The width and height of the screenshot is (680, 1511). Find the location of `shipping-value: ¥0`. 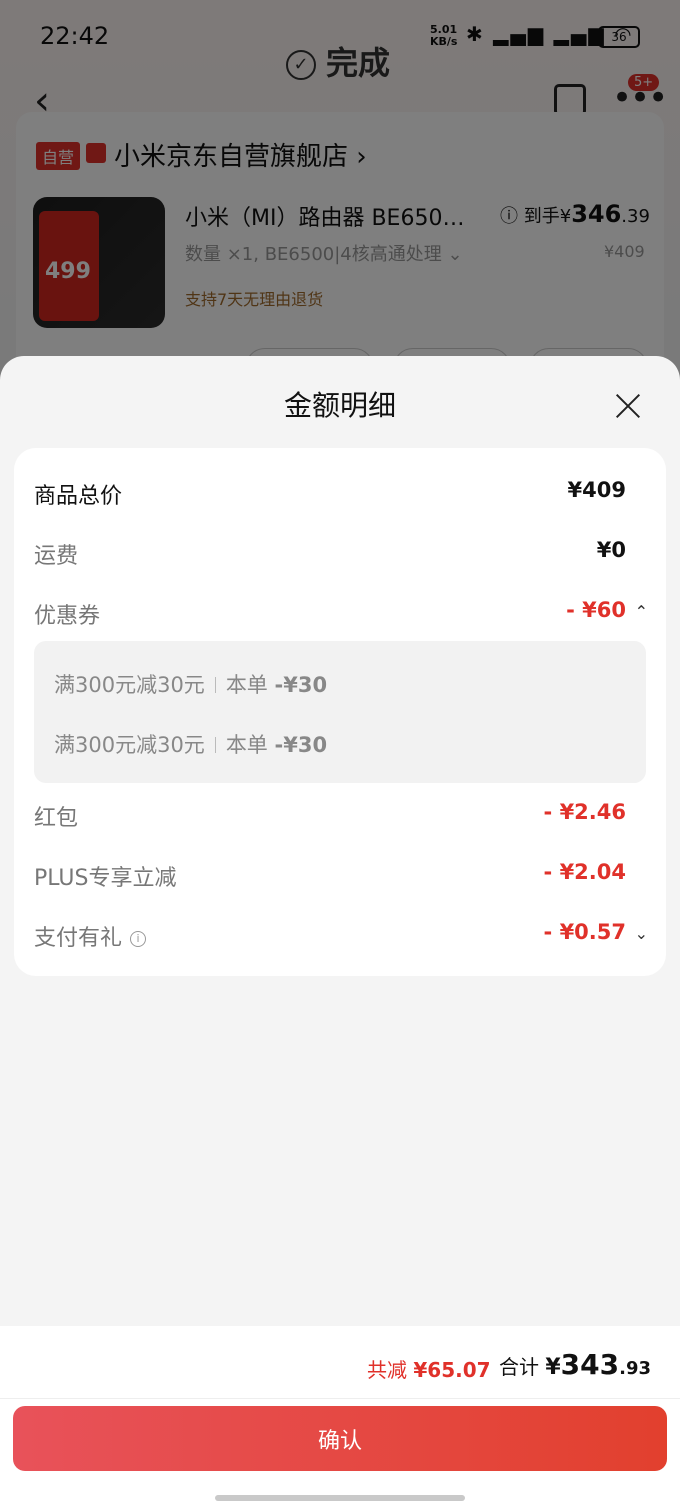

shipping-value: ¥0 is located at coordinates (611, 550).